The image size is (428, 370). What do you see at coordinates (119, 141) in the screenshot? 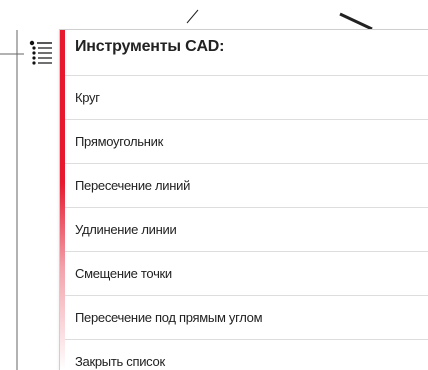
I see `tool-item-label: Прямоугольник` at bounding box center [119, 141].